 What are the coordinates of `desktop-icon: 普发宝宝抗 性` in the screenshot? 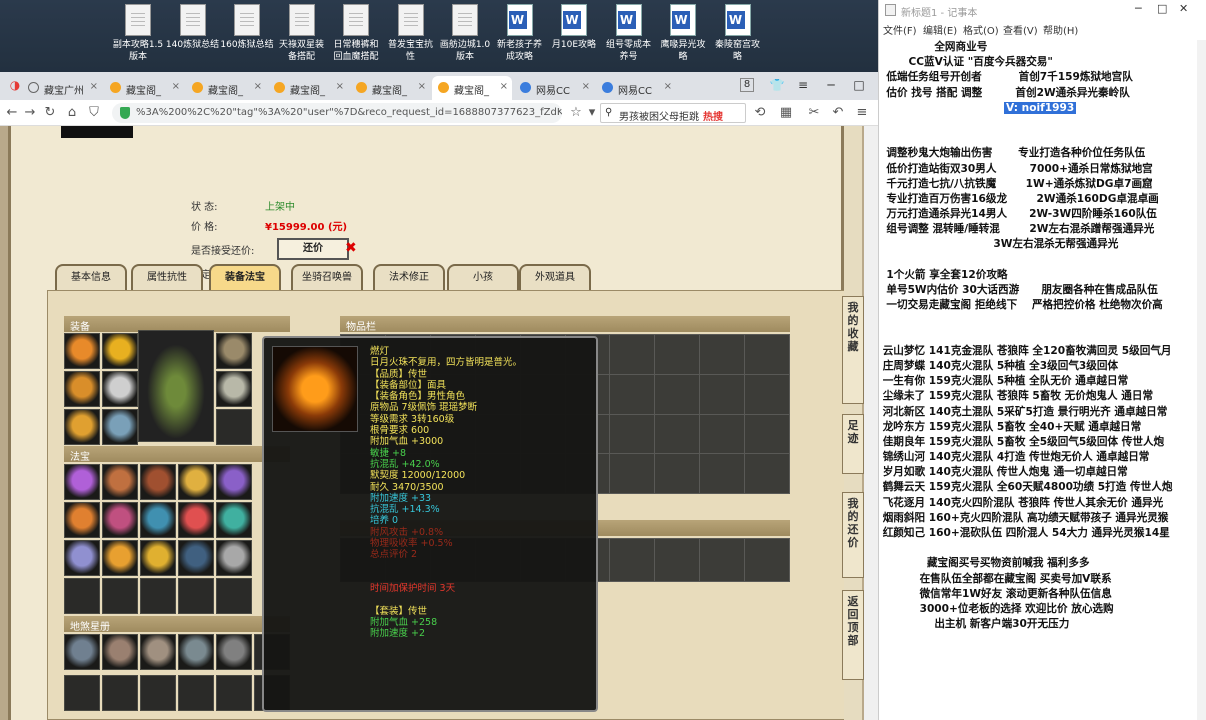 It's located at (411, 33).